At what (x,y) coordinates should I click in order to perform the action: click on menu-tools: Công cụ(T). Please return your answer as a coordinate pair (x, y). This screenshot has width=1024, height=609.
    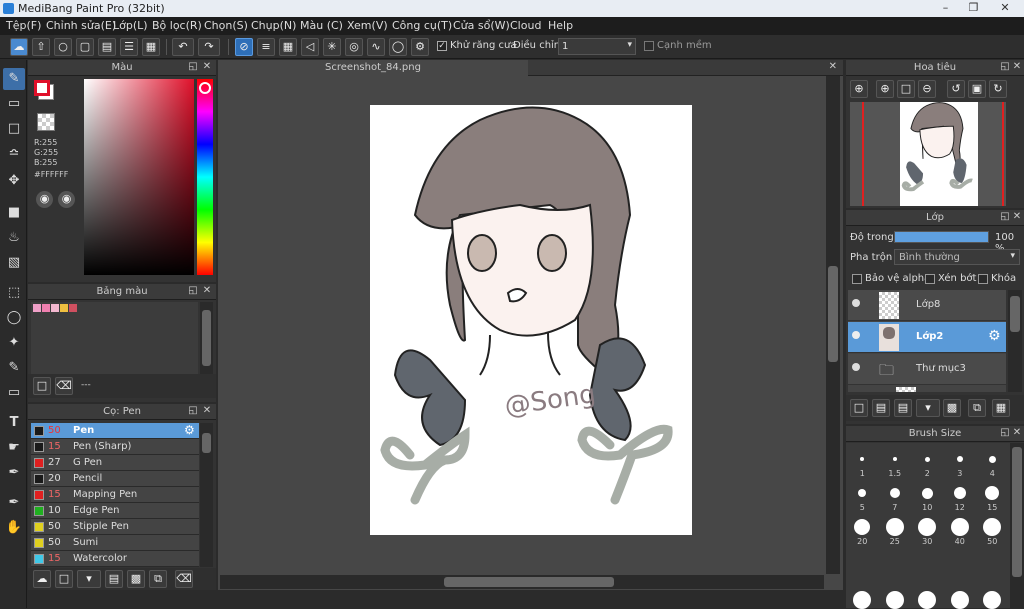
    Looking at the image, I should click on (422, 25).